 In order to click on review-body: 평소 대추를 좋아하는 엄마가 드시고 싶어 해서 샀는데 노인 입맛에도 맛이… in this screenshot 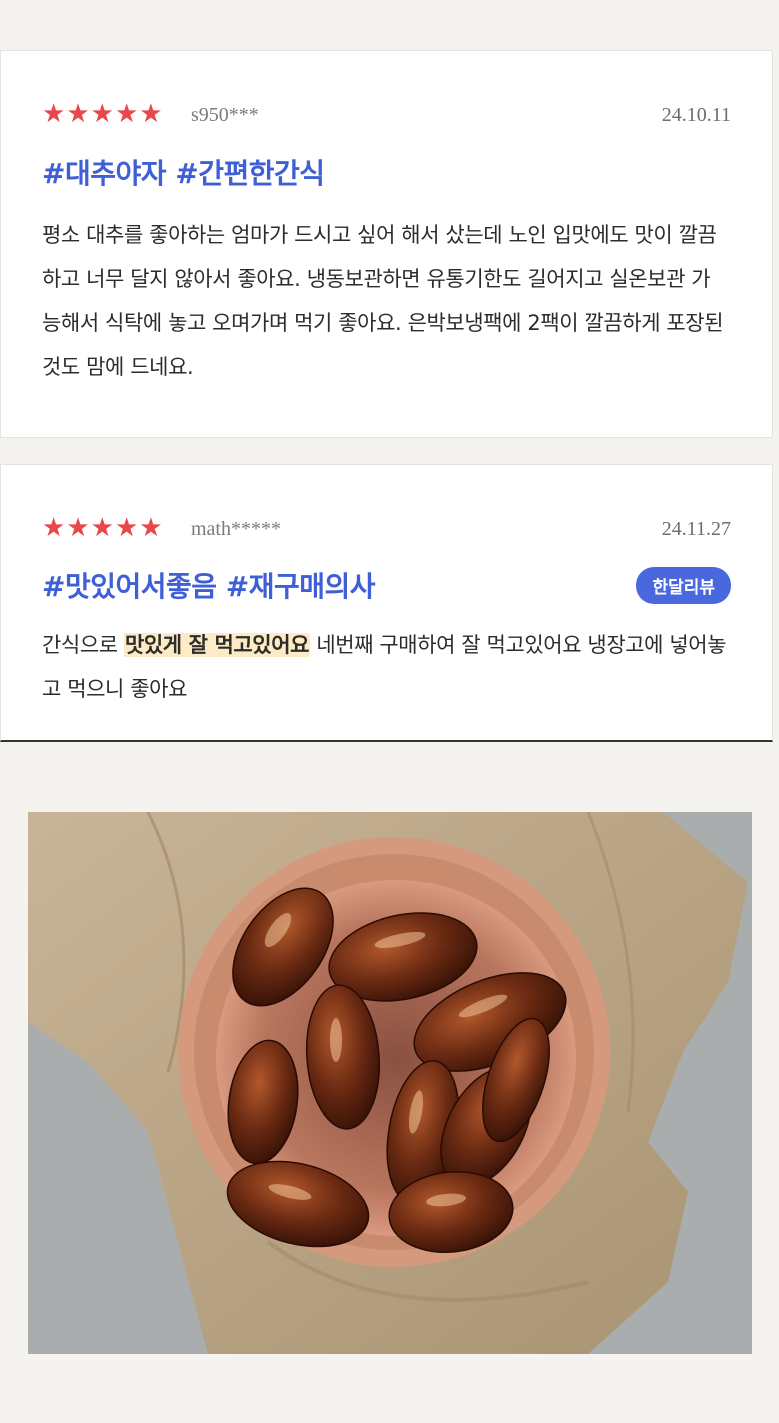, I will do `click(383, 301)`.